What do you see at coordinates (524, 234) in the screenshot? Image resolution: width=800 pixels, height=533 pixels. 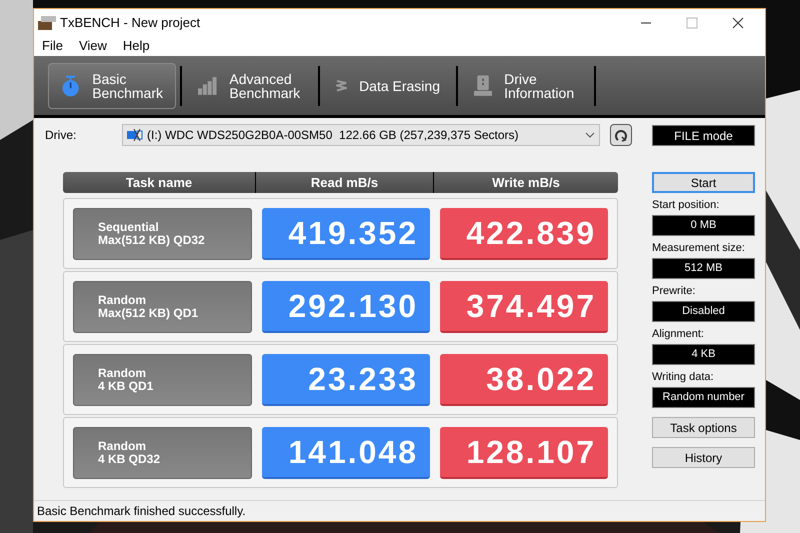 I see `write-speed: 422.839` at bounding box center [524, 234].